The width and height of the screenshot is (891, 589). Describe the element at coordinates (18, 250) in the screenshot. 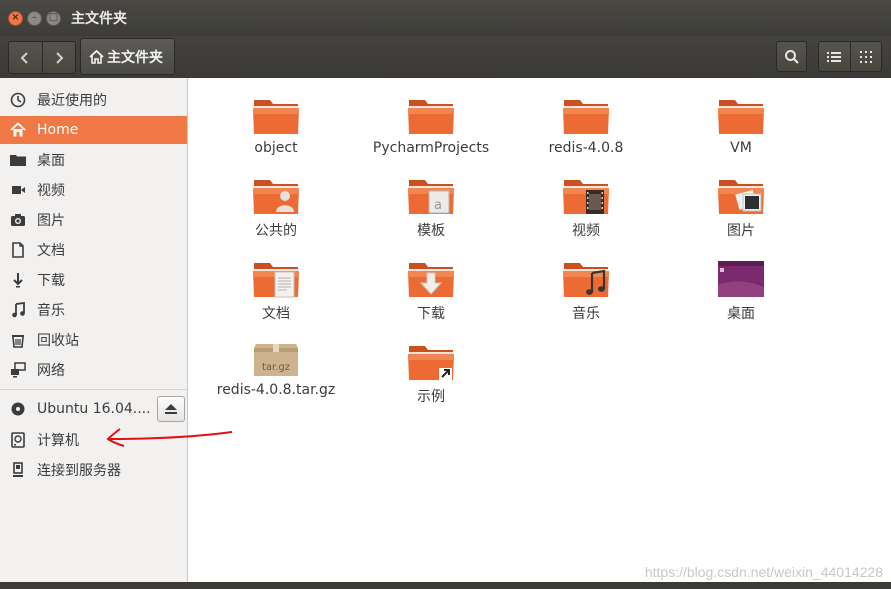

I see `document-icon` at that location.